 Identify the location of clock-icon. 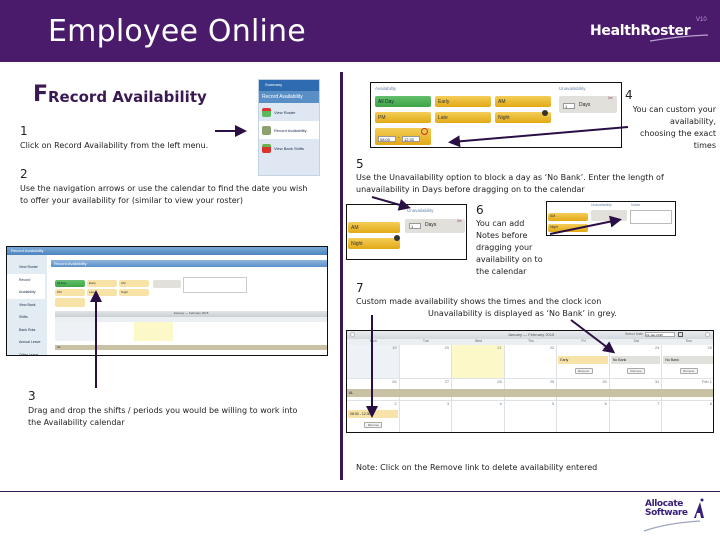
(424, 131).